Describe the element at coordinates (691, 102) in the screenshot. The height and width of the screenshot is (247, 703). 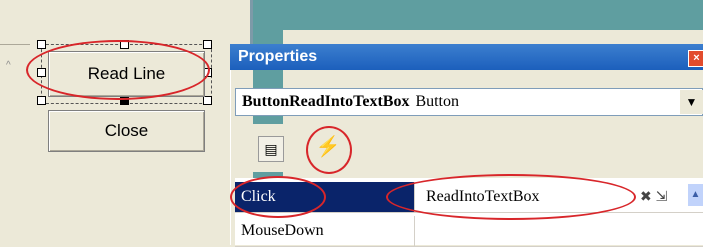
I see `chevron-down-icon: ▼` at that location.